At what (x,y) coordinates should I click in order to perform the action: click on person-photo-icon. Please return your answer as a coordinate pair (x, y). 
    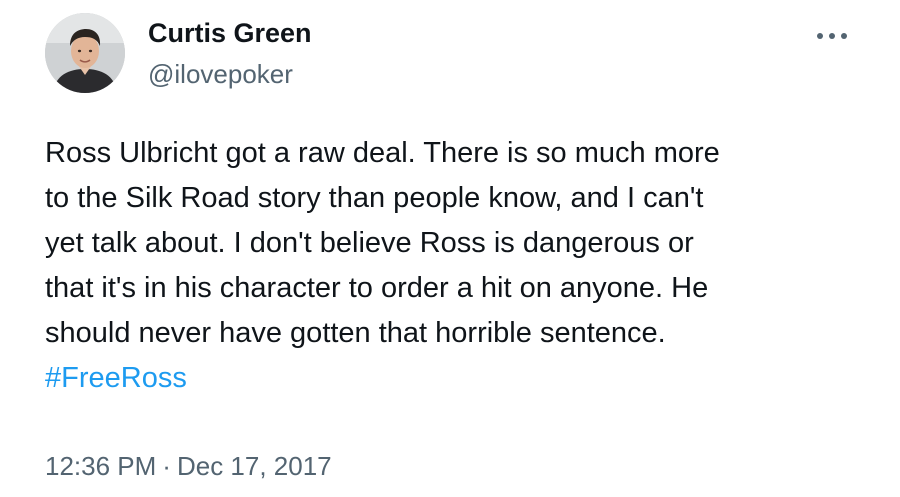
    Looking at the image, I should click on (85, 53).